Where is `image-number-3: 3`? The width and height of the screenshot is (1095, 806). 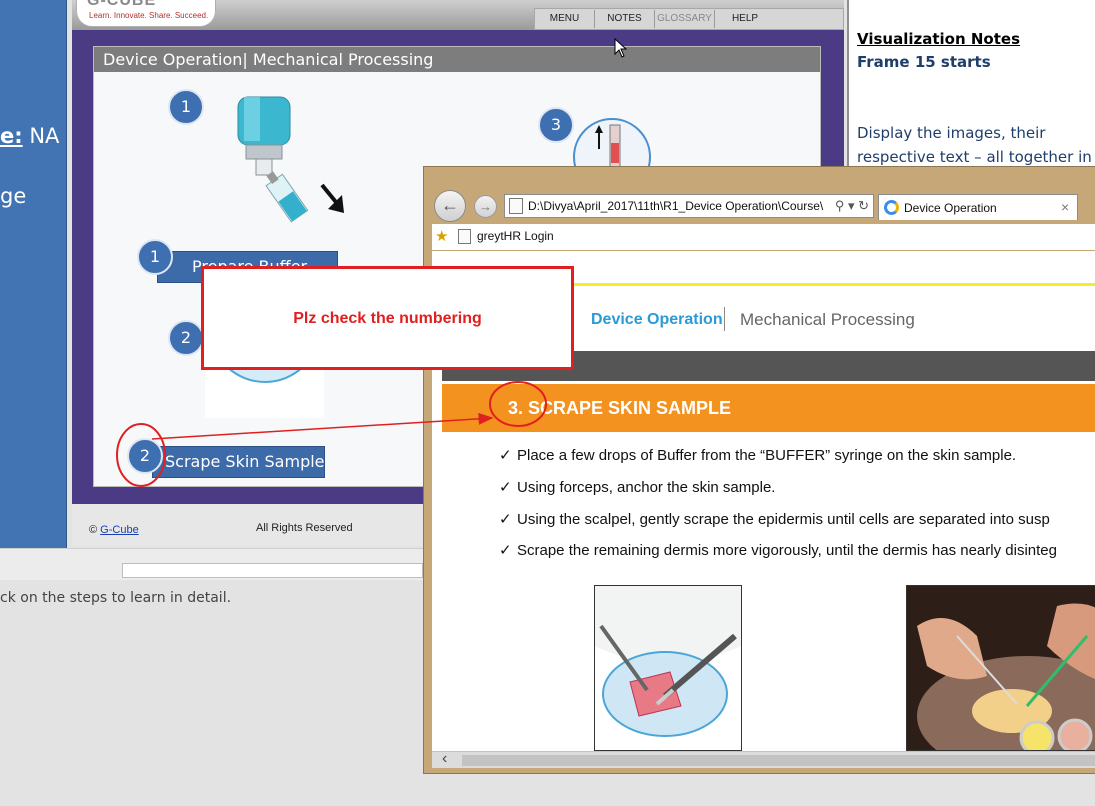 image-number-3: 3 is located at coordinates (556, 125).